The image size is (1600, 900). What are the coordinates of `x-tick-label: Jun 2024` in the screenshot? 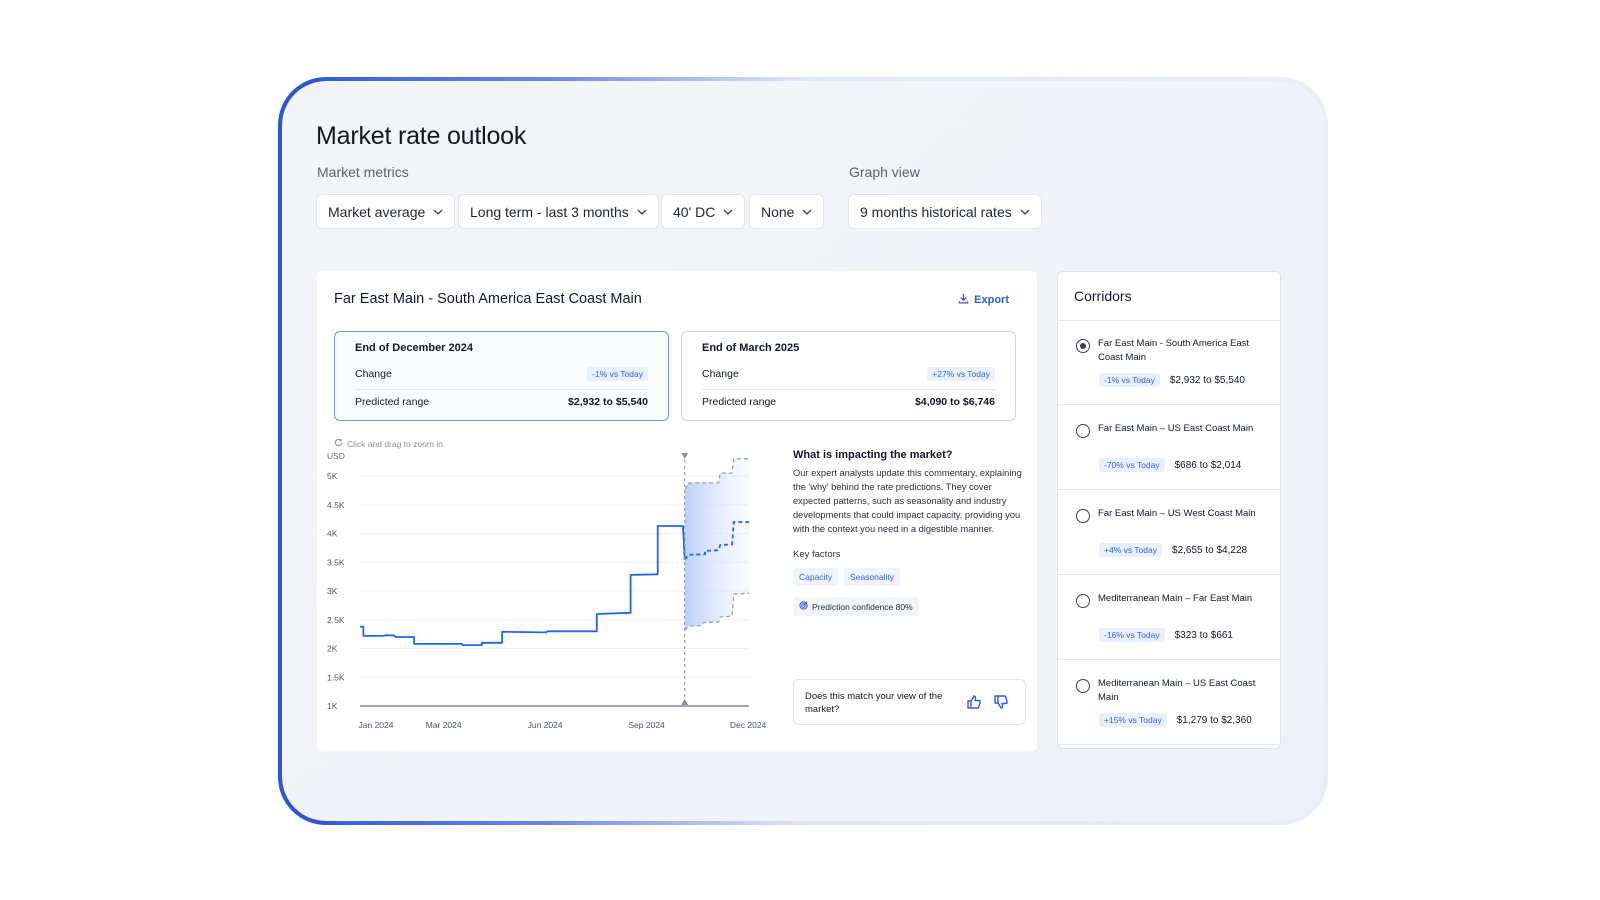 It's located at (545, 725).